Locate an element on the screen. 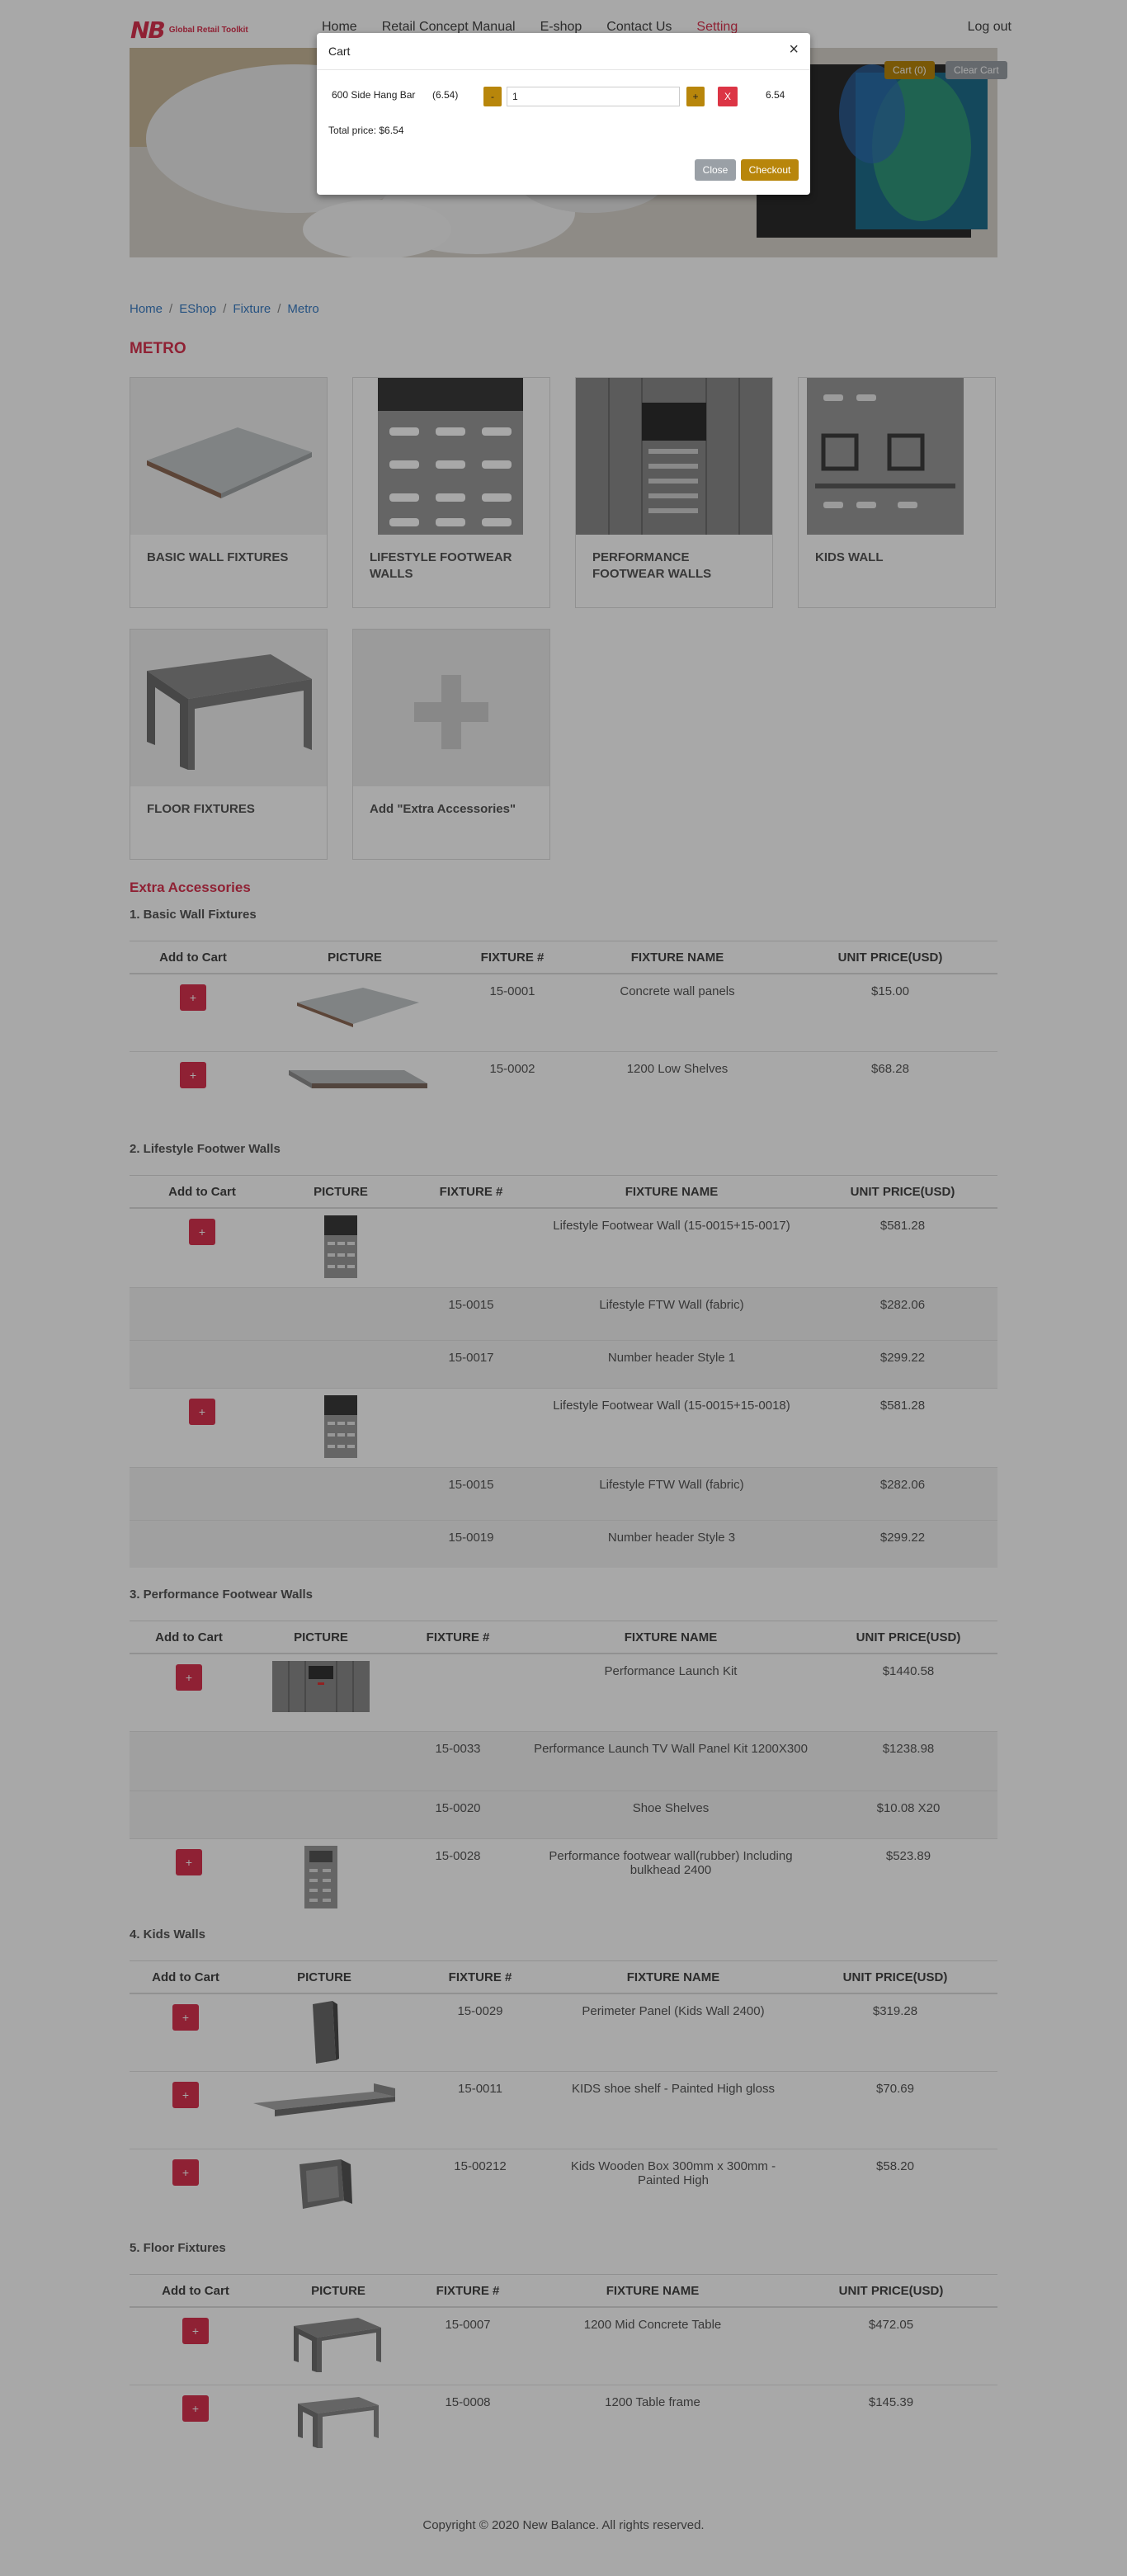  remove-item-button: X is located at coordinates (728, 96).